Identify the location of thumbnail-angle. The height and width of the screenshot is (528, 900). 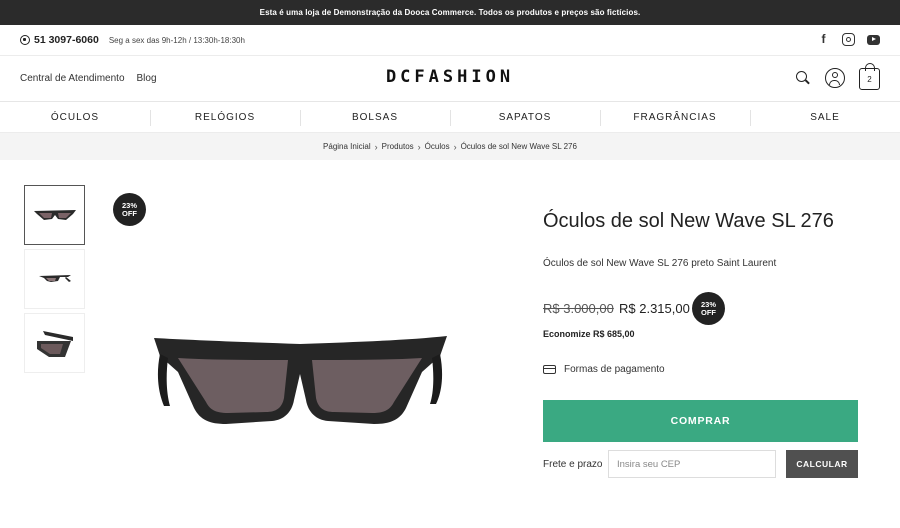
(54, 343).